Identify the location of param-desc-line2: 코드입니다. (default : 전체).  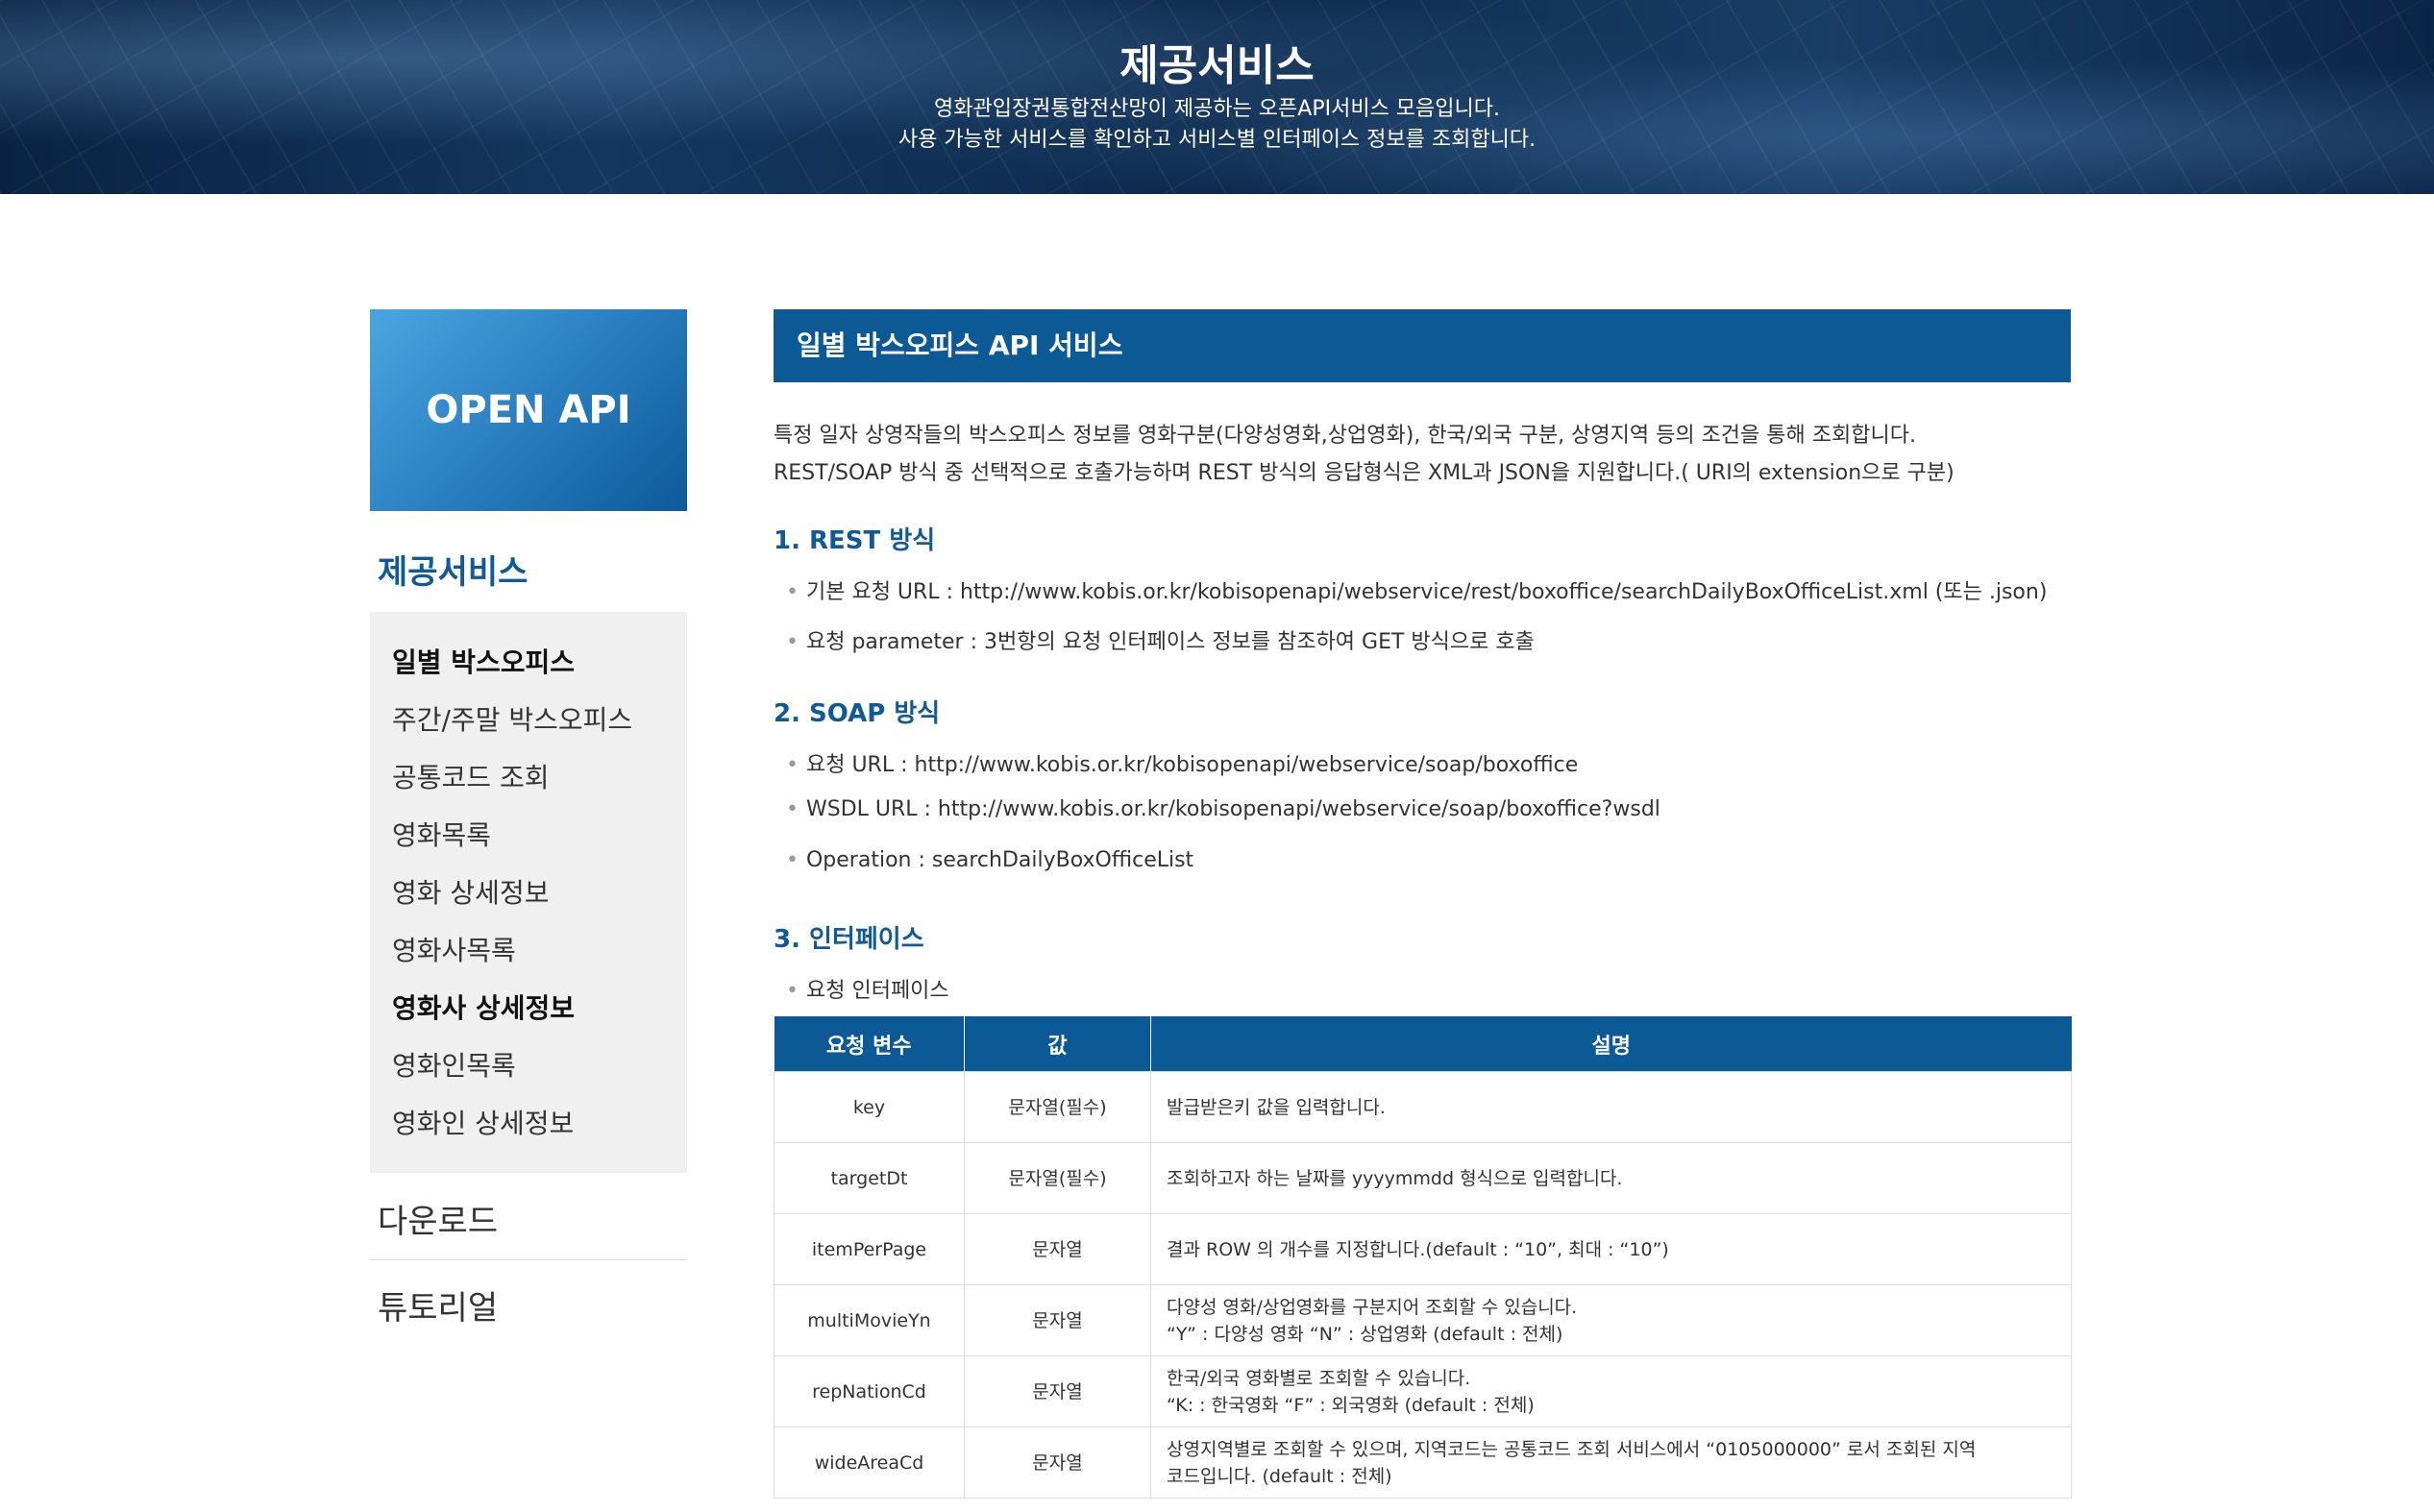
(1280, 1476).